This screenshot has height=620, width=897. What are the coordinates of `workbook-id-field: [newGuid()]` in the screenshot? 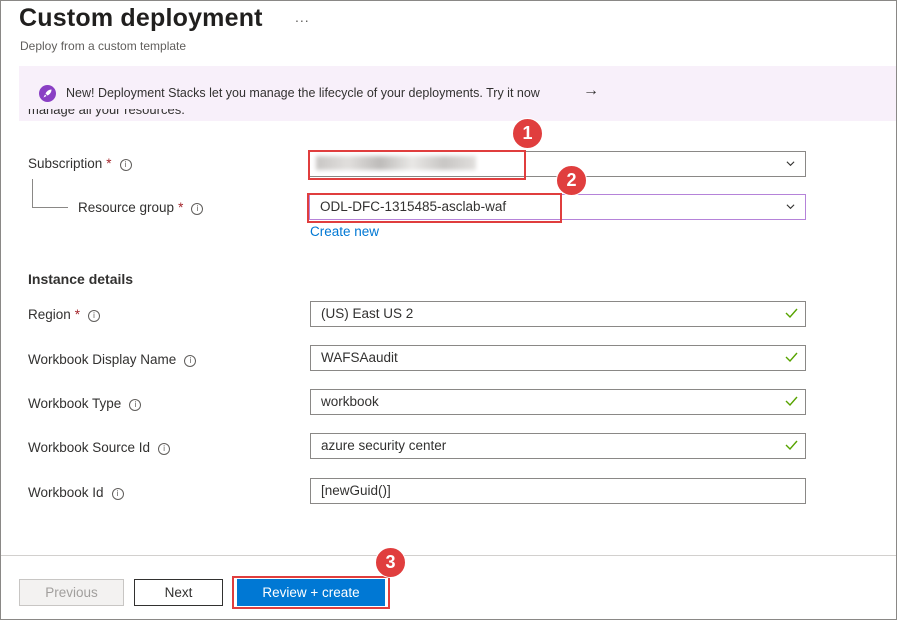 It's located at (558, 491).